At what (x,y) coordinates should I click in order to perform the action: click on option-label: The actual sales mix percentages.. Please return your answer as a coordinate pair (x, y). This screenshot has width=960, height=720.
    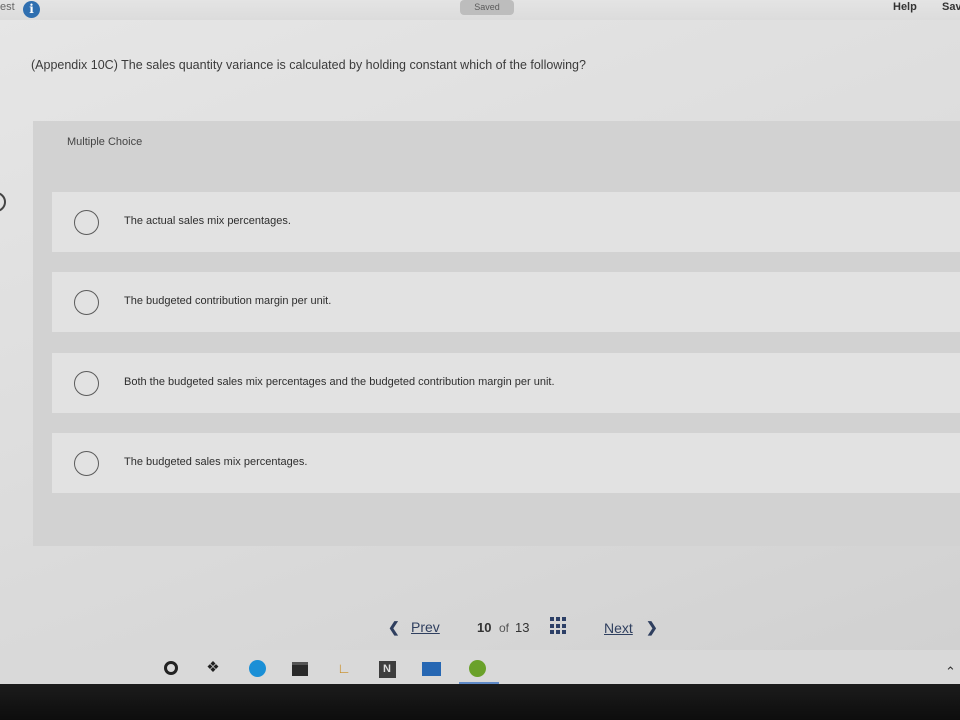
    Looking at the image, I should click on (207, 221).